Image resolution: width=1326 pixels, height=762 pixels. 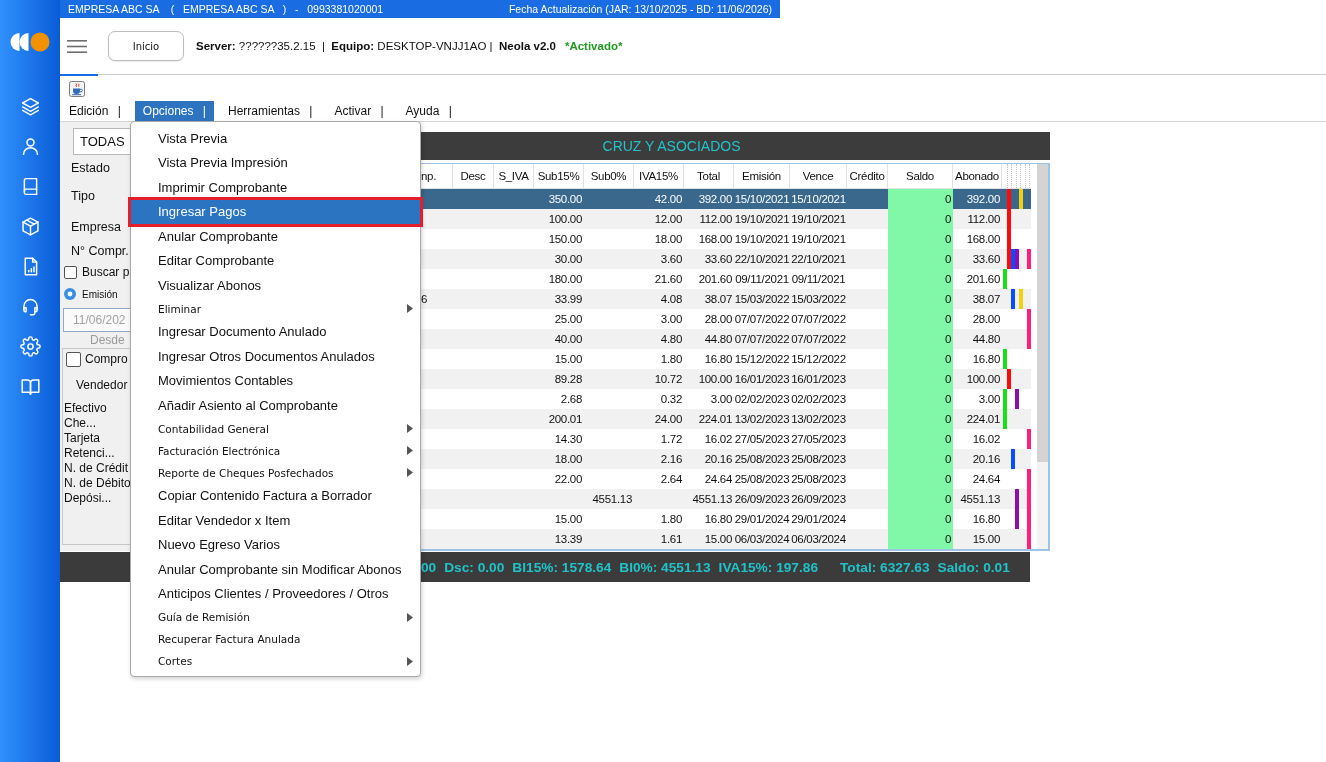 I want to click on home-button: Inicio, so click(x=146, y=46).